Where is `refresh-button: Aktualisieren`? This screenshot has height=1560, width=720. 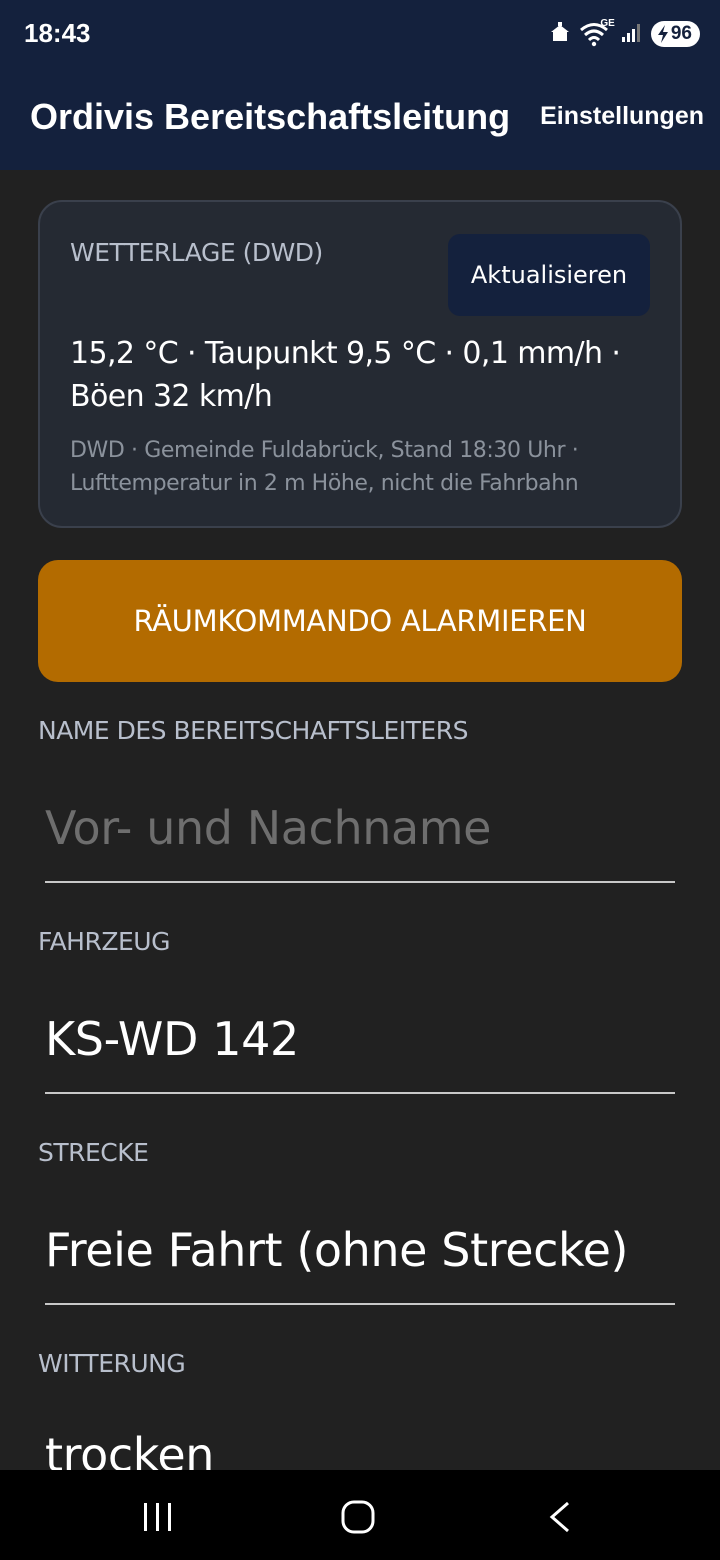 refresh-button: Aktualisieren is located at coordinates (549, 275).